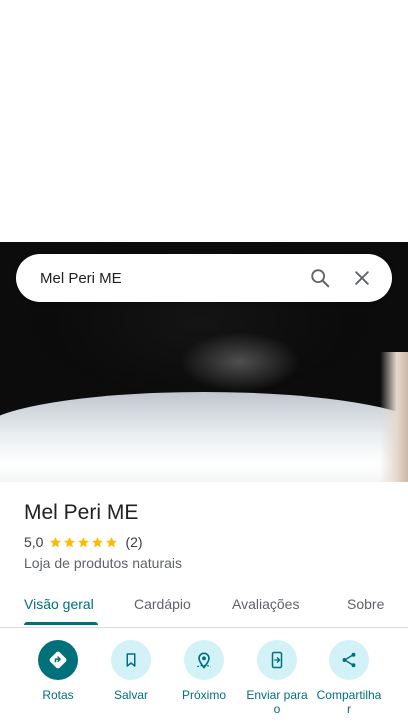 The width and height of the screenshot is (408, 724). Describe the element at coordinates (208, 542) in the screenshot. I see `rating-row: 5,0 (2)` at that location.